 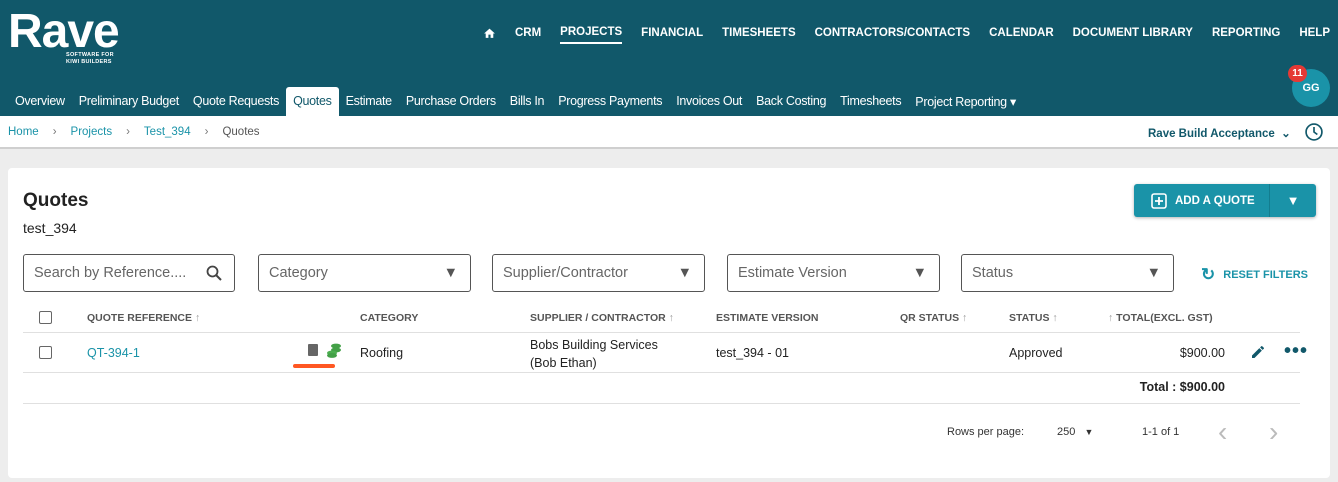 What do you see at coordinates (892, 35) in the screenshot?
I see `nav-contractors: CONTRACTORS/CONTACTS` at bounding box center [892, 35].